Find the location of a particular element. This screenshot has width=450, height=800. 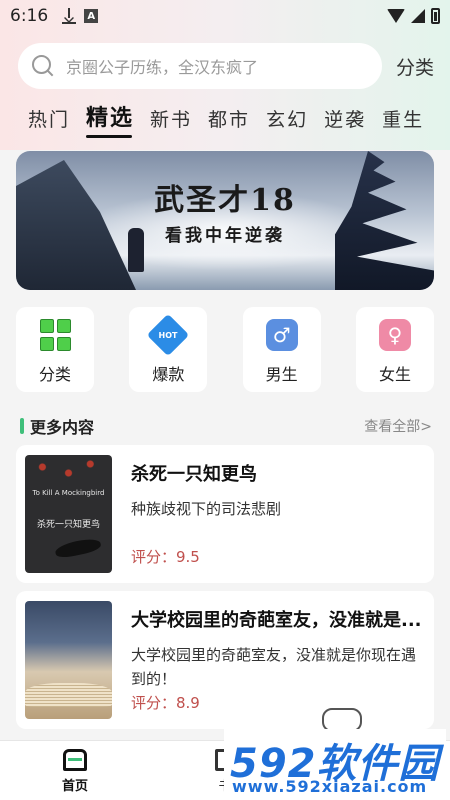

quick-category: 分类 is located at coordinates (55, 349).